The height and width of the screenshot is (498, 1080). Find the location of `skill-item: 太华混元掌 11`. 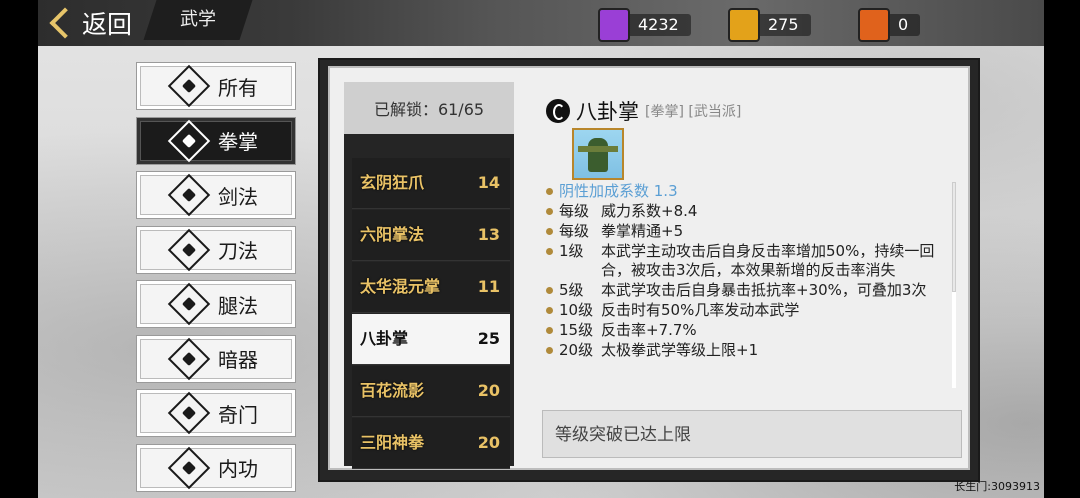

skill-item: 太华混元掌 11 is located at coordinates (431, 287).